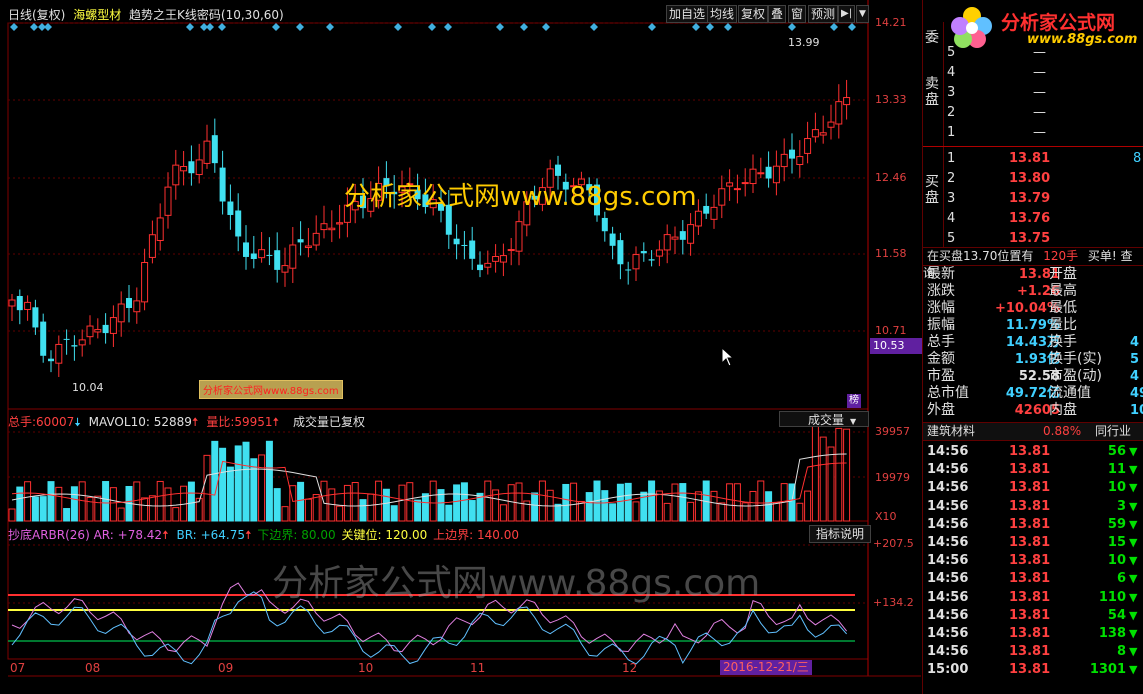 This screenshot has height=694, width=1143. What do you see at coordinates (823, 14) in the screenshot?
I see `forecast-button: 预测` at bounding box center [823, 14].